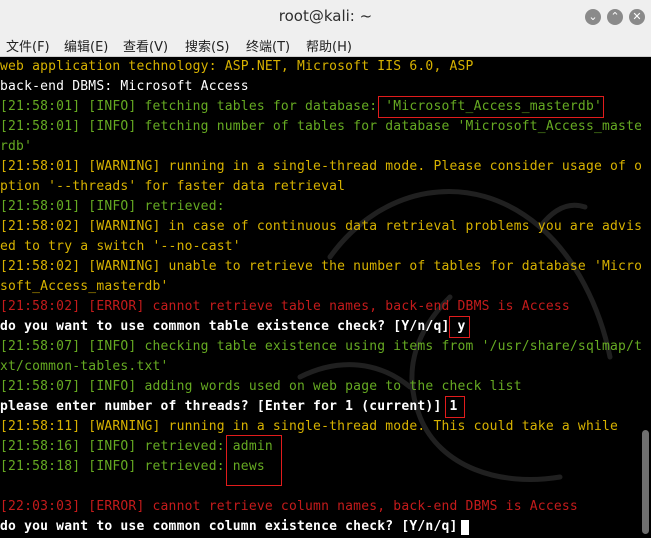 This screenshot has height=538, width=651. I want to click on menu-edit: 编辑(E), so click(86, 45).